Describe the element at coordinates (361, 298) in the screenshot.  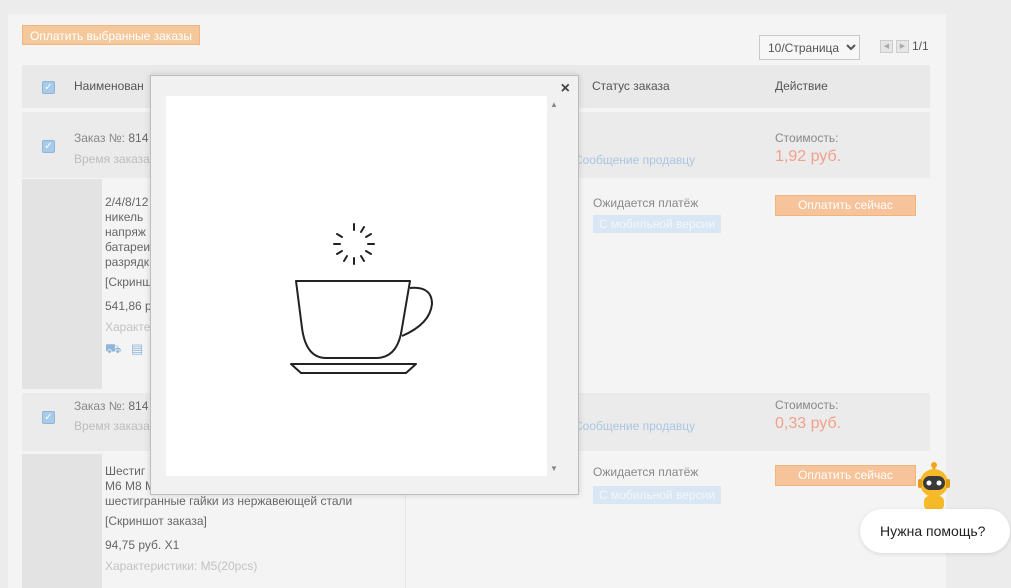
I see `coffee-cup-loading-icon` at that location.